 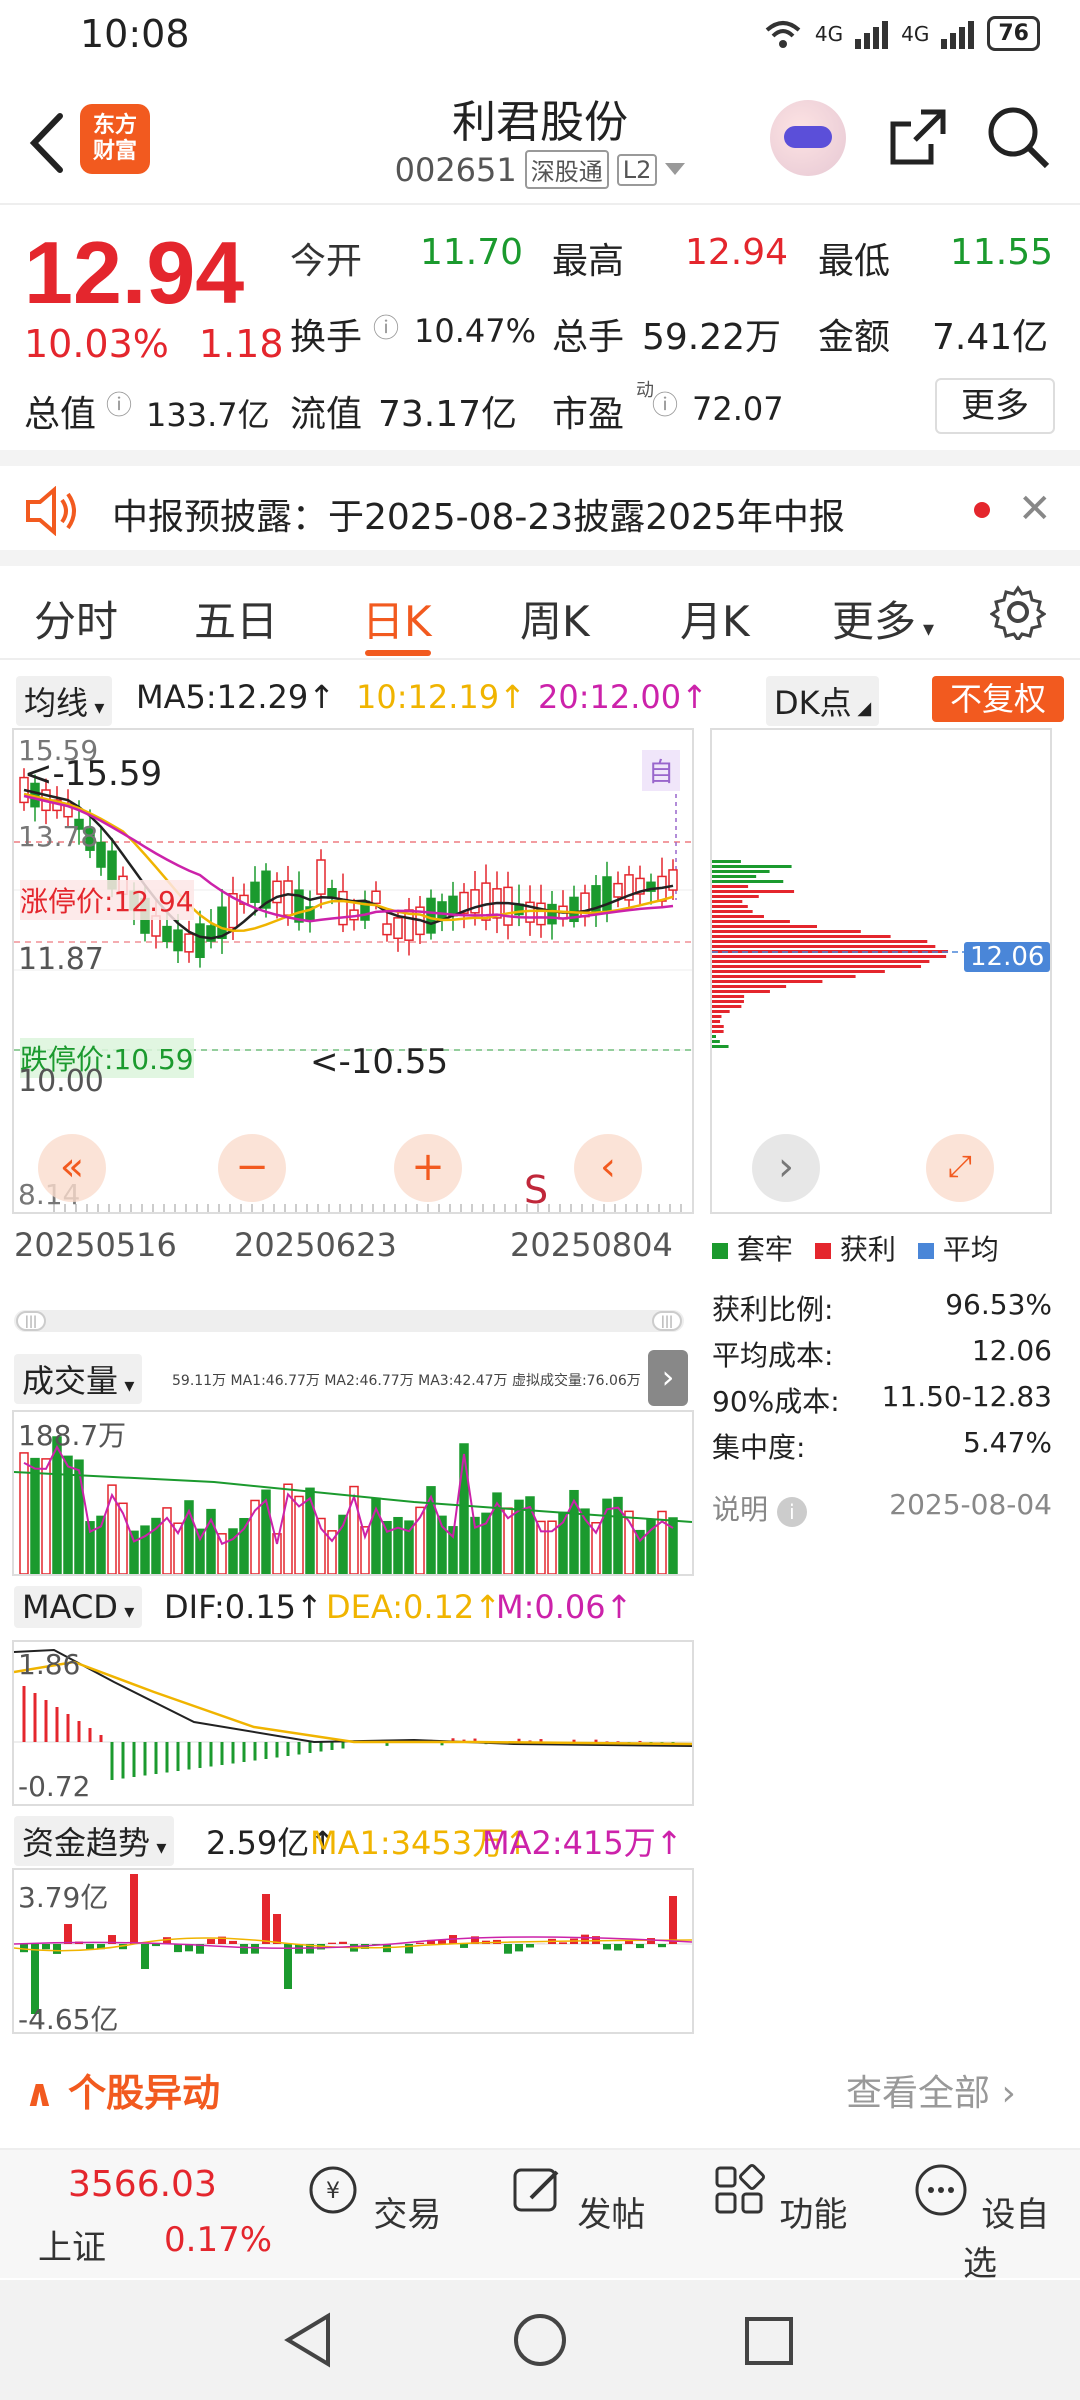 What do you see at coordinates (119, 403) in the screenshot?
I see `info-icon-2: ⓘ` at bounding box center [119, 403].